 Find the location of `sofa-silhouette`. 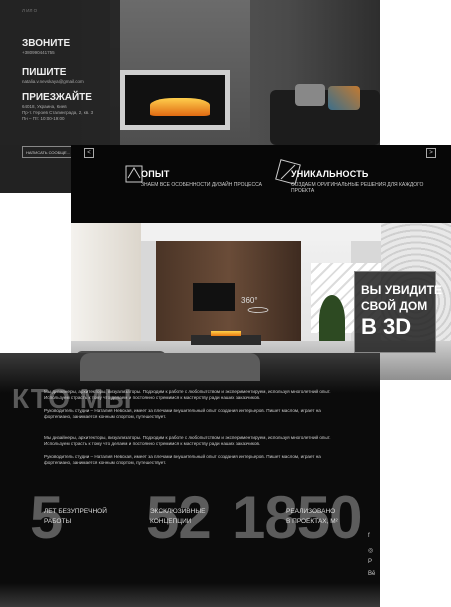

sofa-silhouette is located at coordinates (170, 367).